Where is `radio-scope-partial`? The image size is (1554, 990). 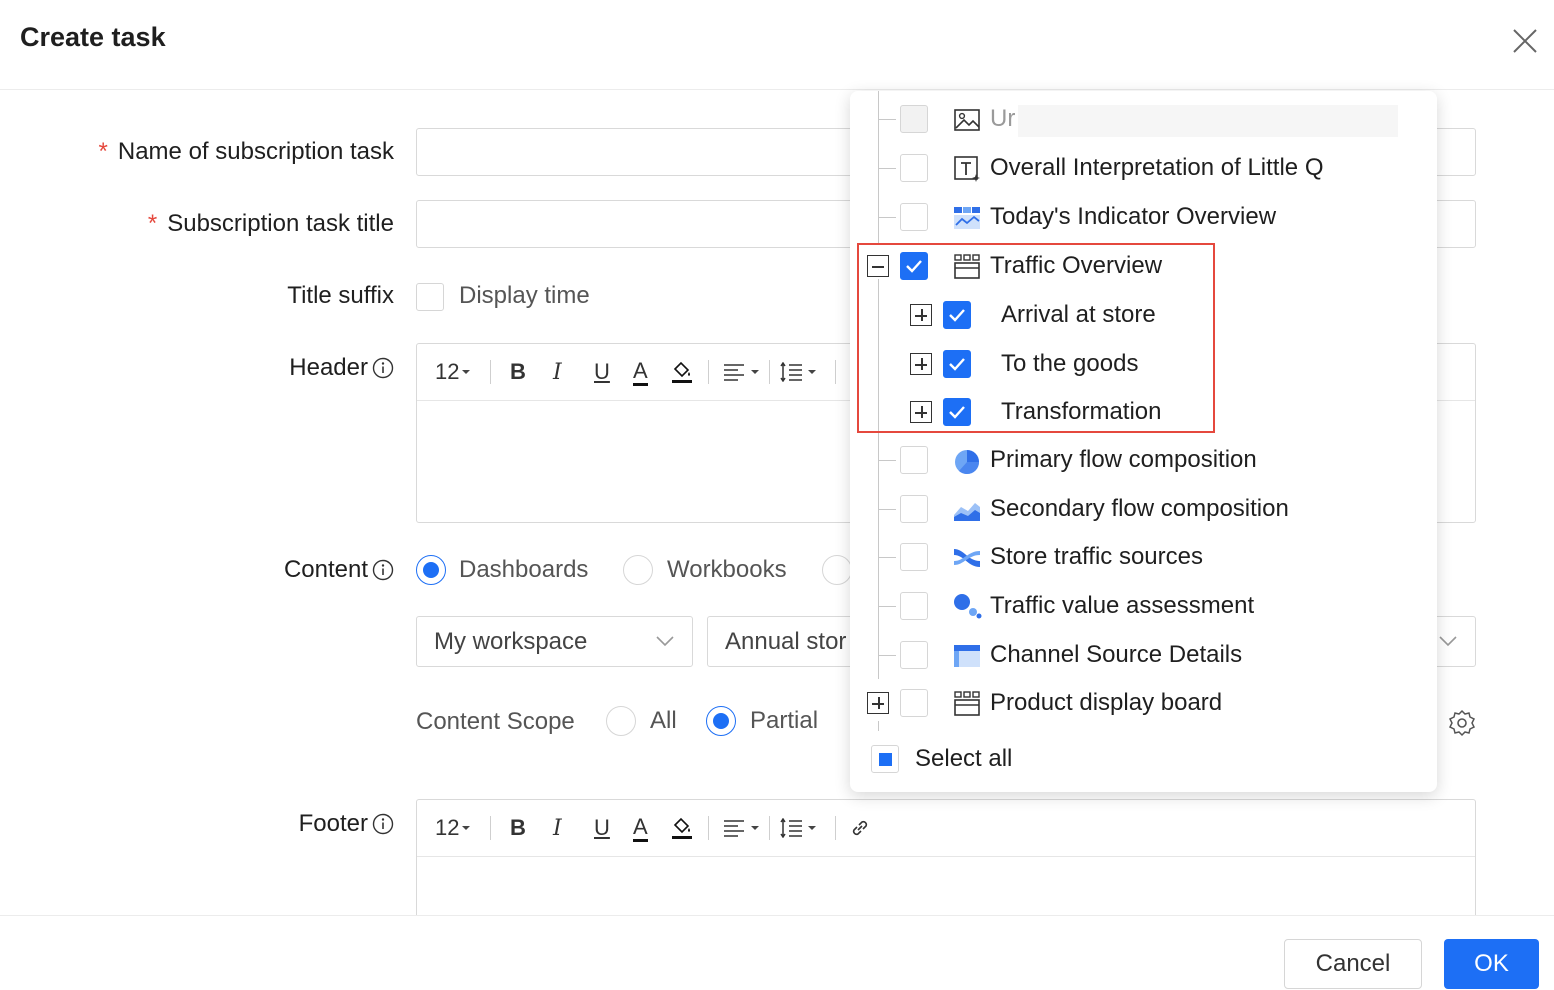 radio-scope-partial is located at coordinates (721, 721).